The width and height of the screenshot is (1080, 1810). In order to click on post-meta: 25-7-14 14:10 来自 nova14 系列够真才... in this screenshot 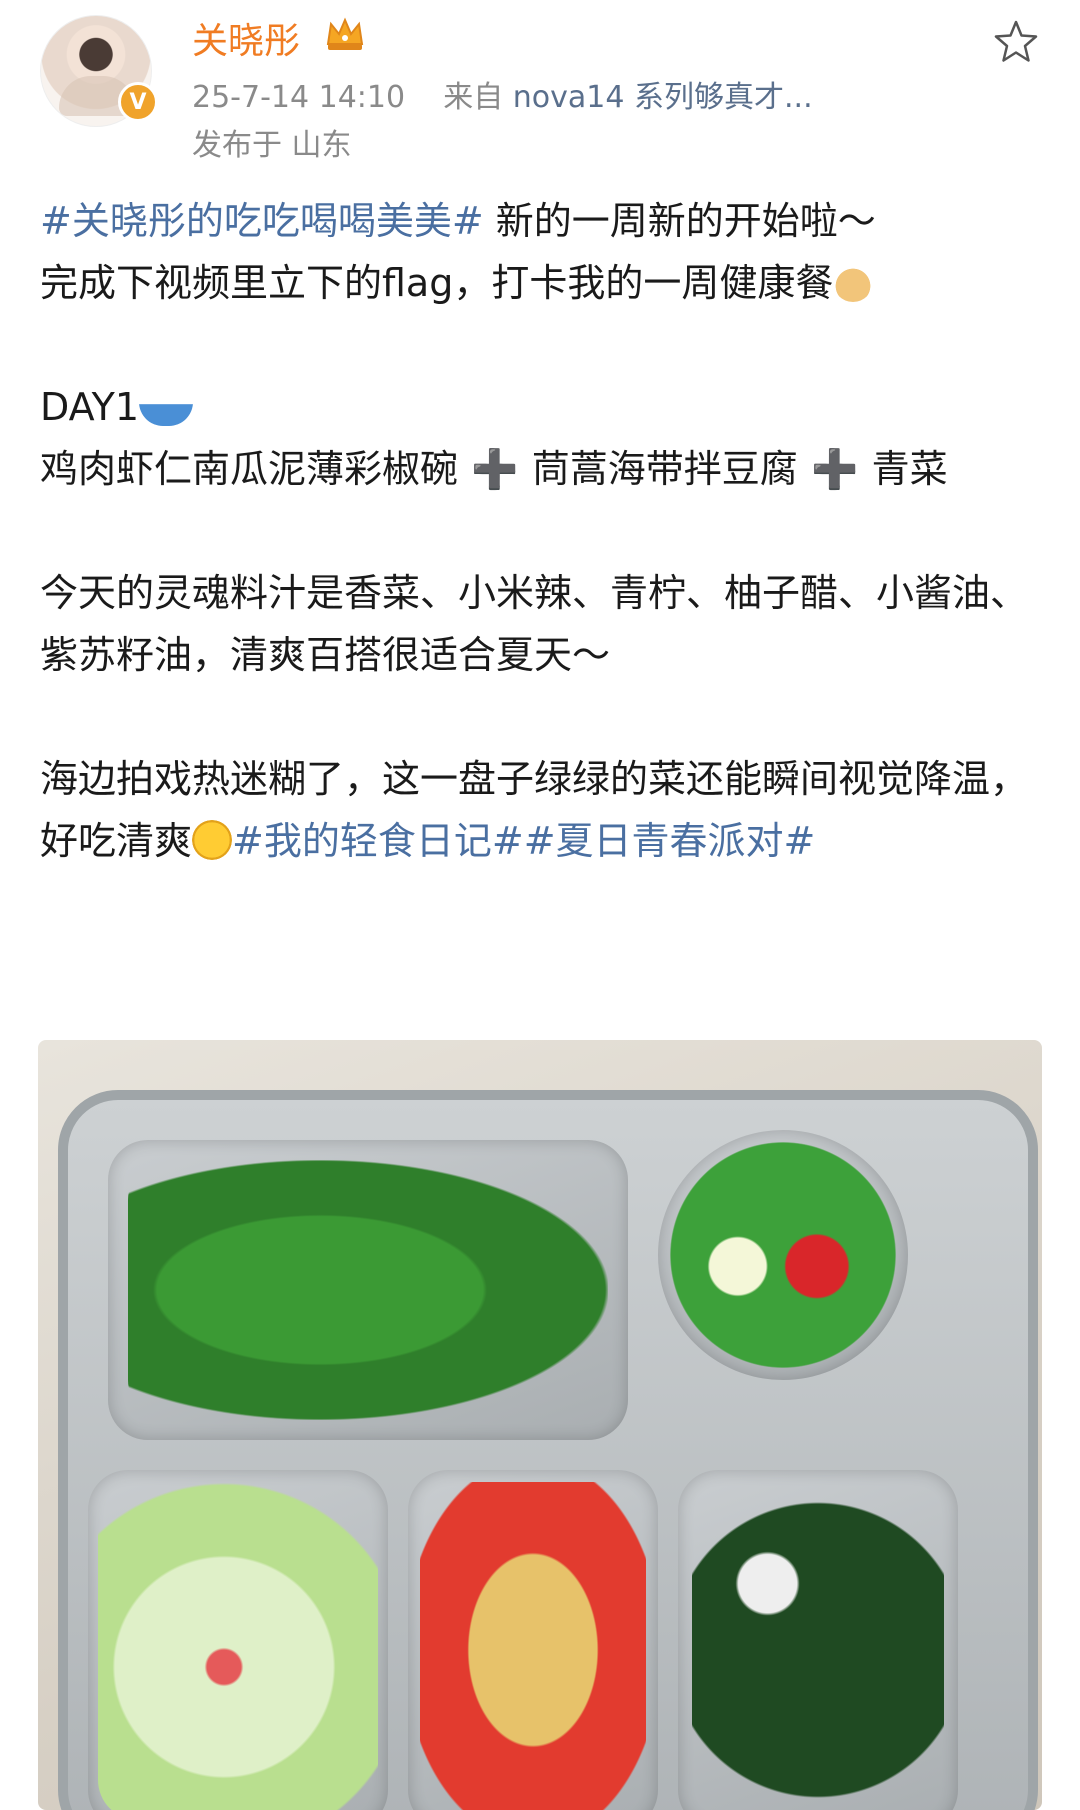, I will do `click(502, 94)`.